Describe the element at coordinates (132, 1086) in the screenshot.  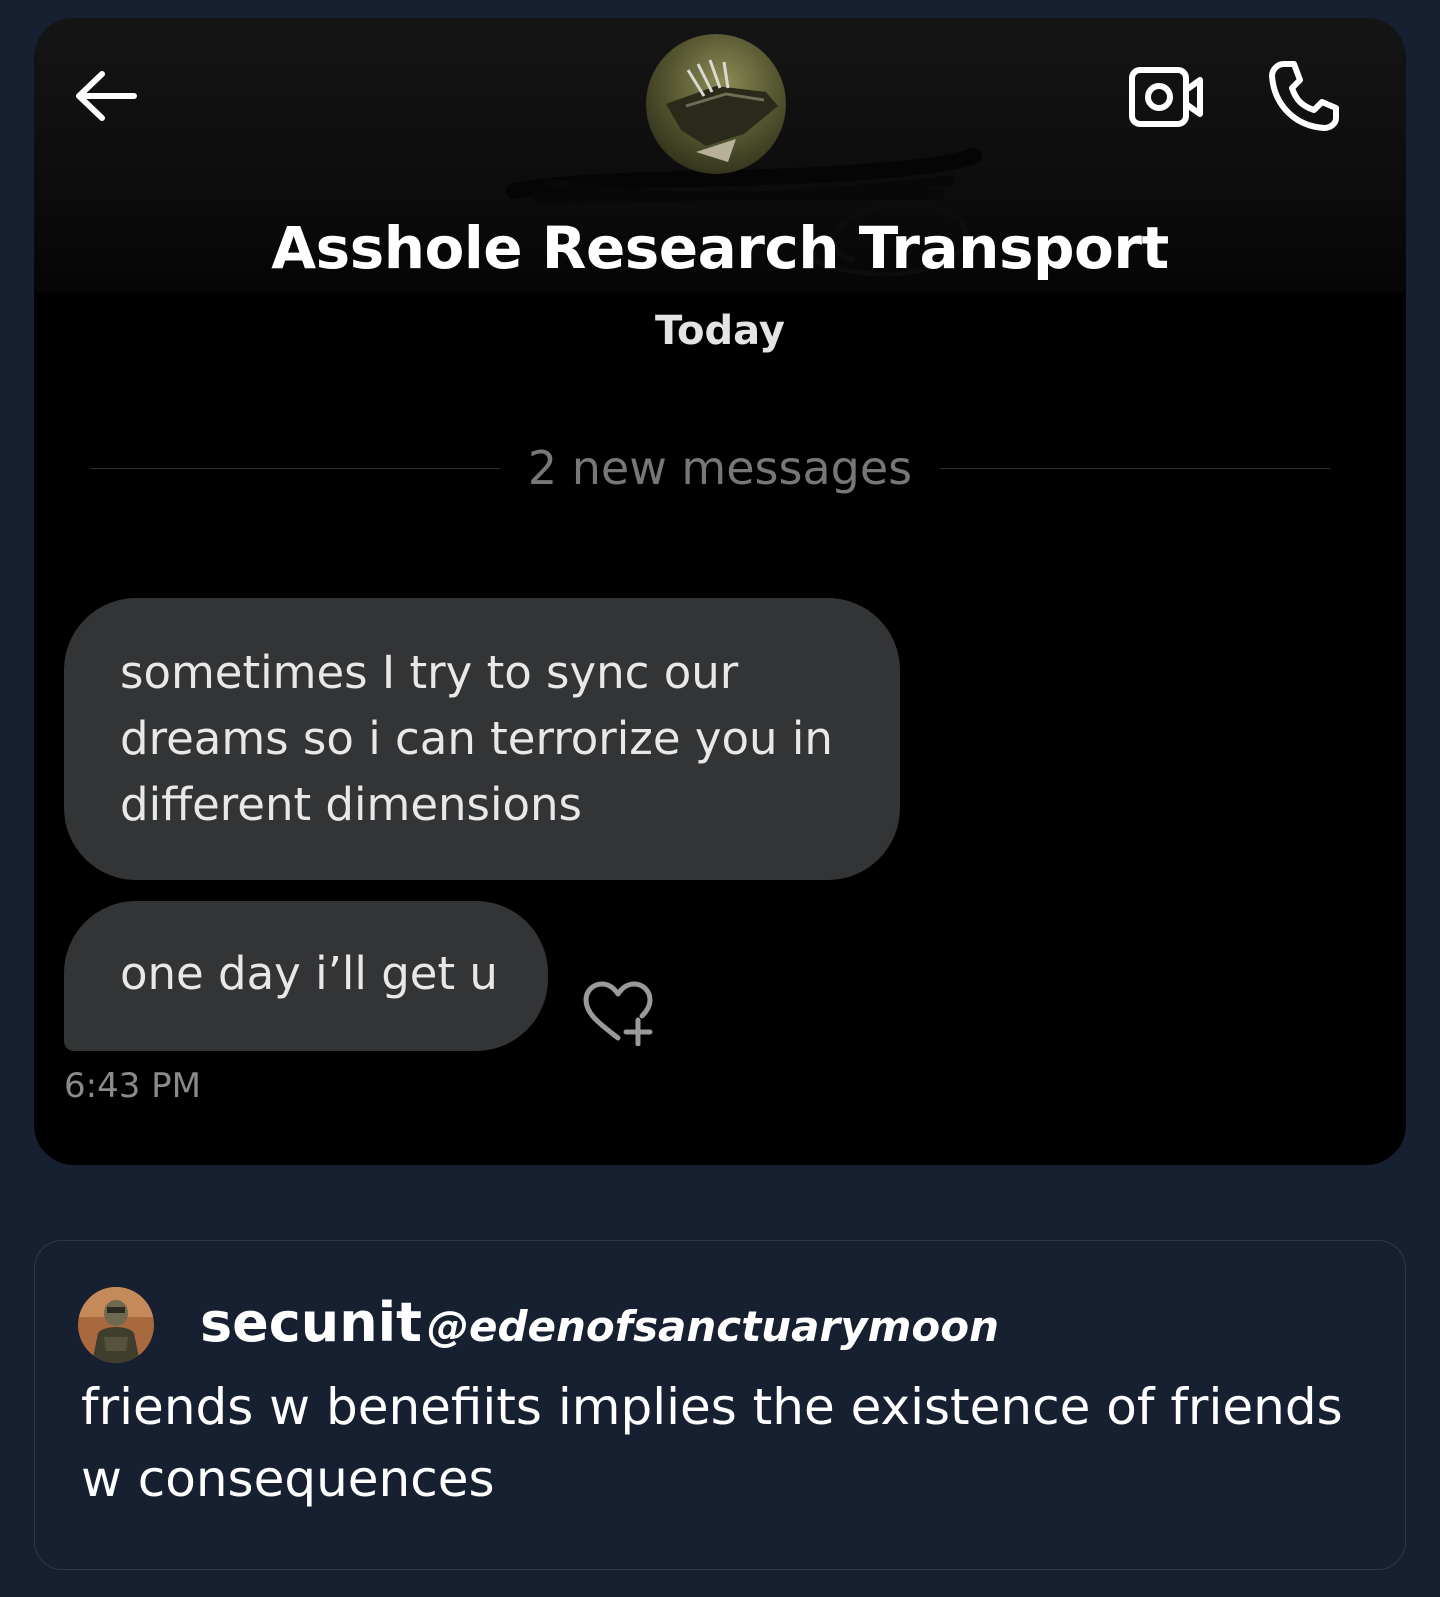
I see `message-timestamp: 6:43 PM` at that location.